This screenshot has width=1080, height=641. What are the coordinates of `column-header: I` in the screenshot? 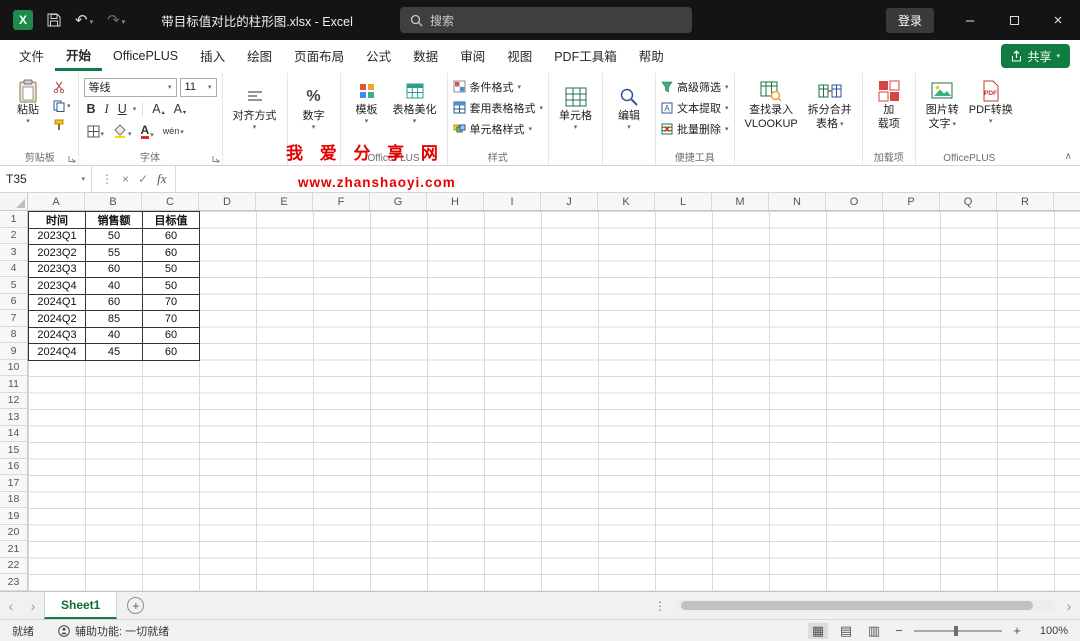 It's located at (512, 201).